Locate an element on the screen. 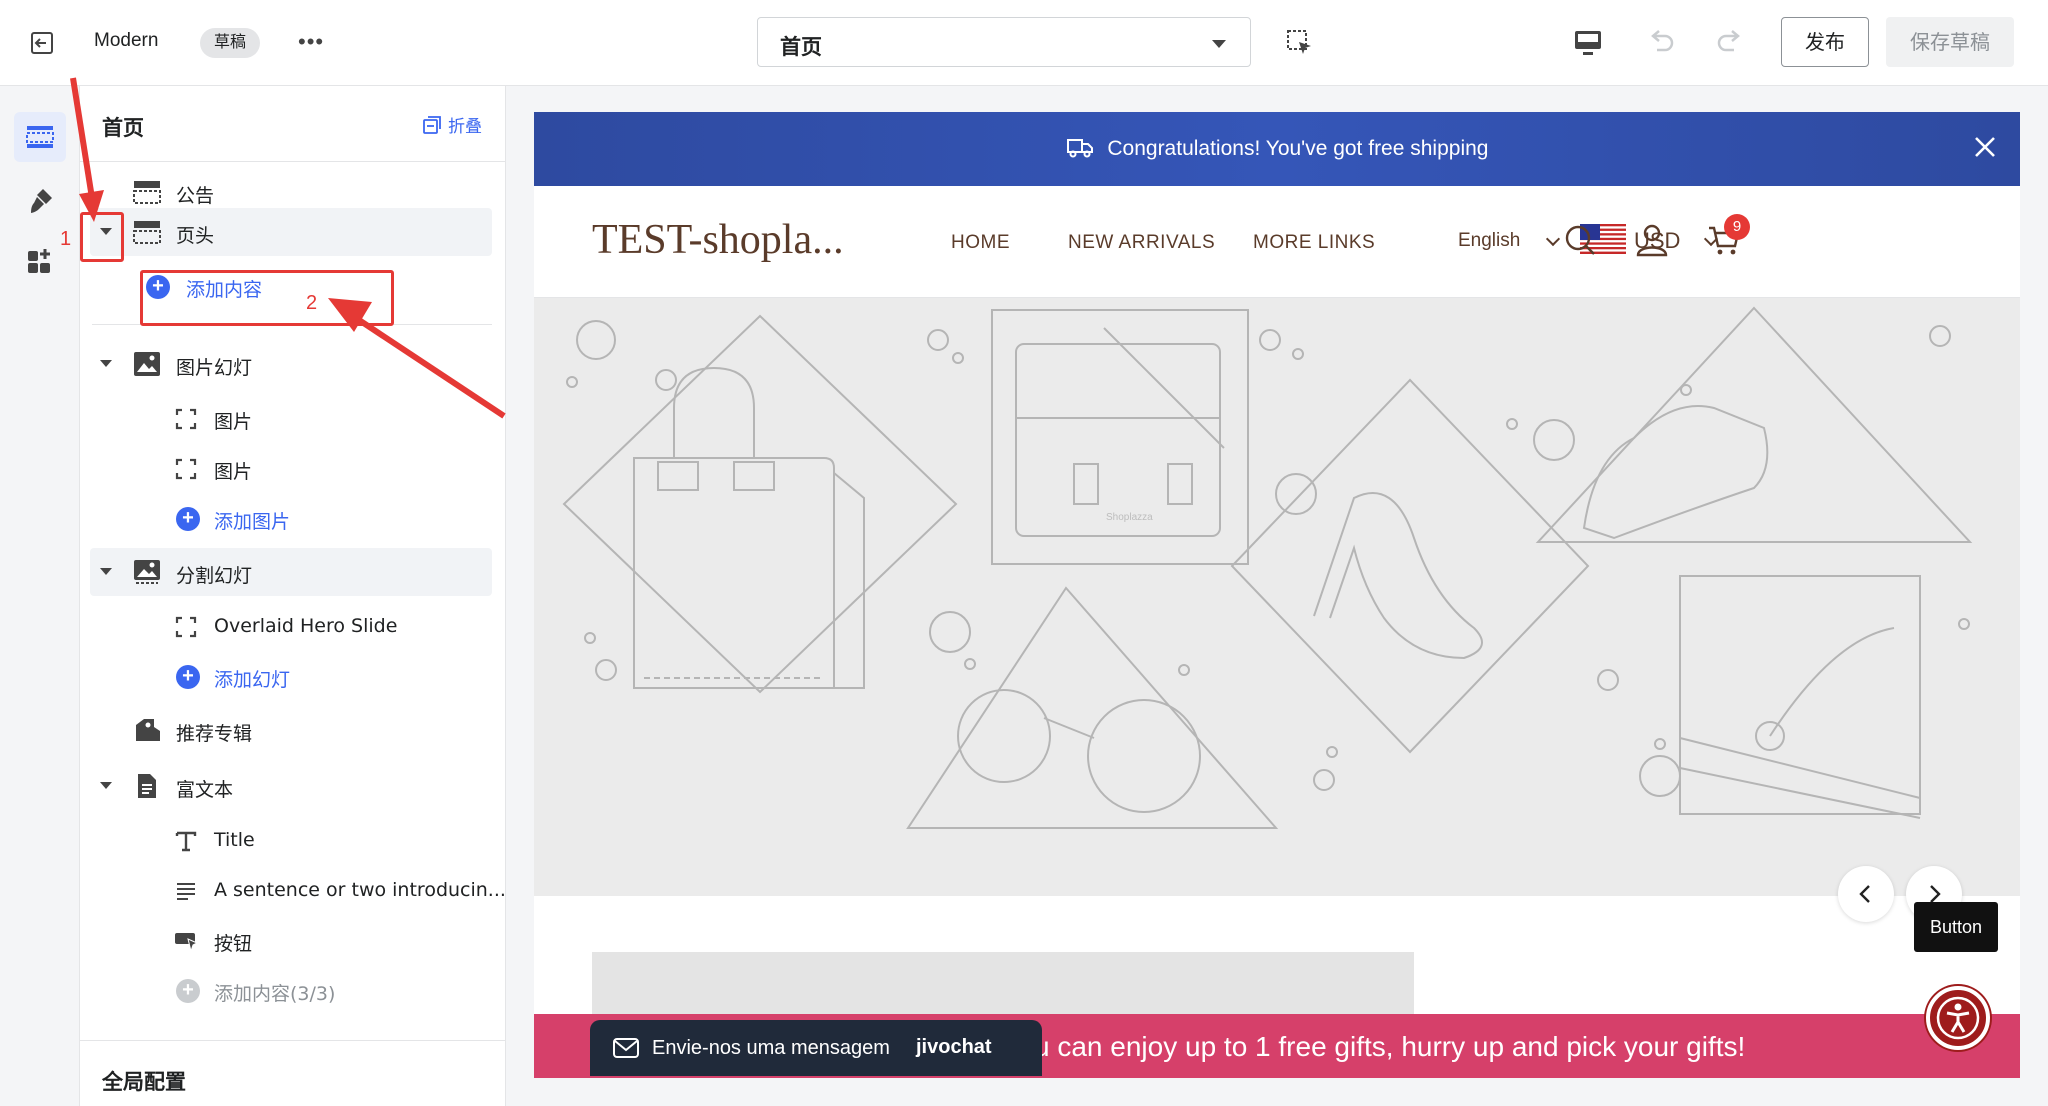 This screenshot has width=2048, height=1106. page-selector: 首页 is located at coordinates (1004, 42).